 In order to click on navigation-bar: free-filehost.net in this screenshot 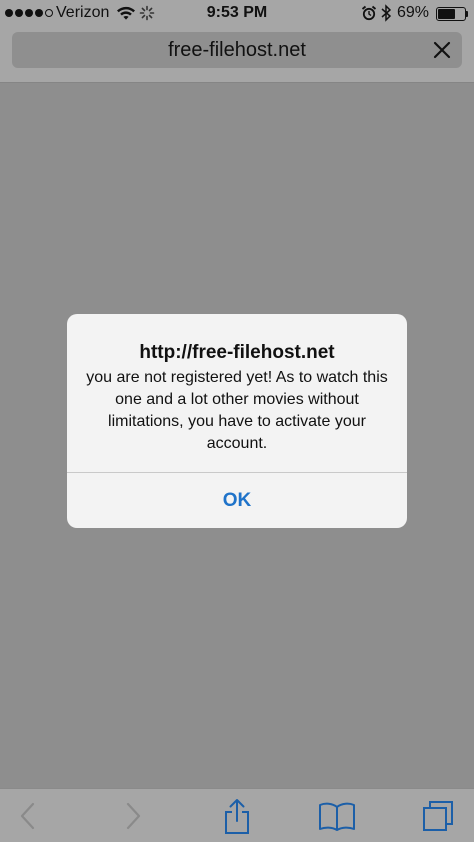, I will do `click(237, 55)`.